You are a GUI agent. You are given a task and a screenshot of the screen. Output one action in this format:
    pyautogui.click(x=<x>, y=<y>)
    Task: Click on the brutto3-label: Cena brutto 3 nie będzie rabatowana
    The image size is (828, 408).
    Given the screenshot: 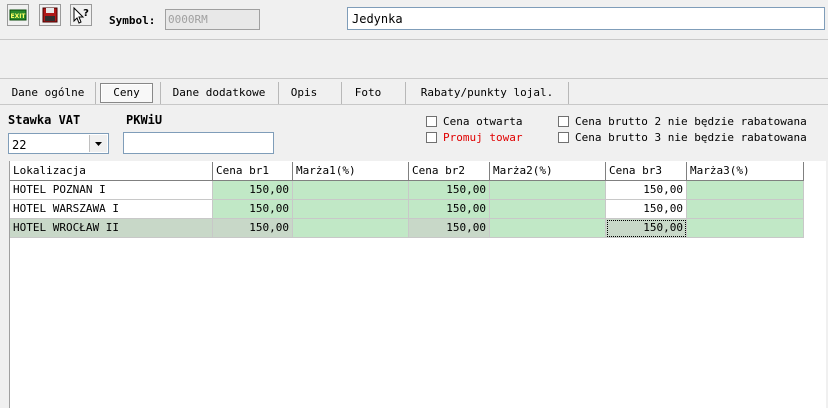 What is the action you would take?
    pyautogui.click(x=691, y=137)
    